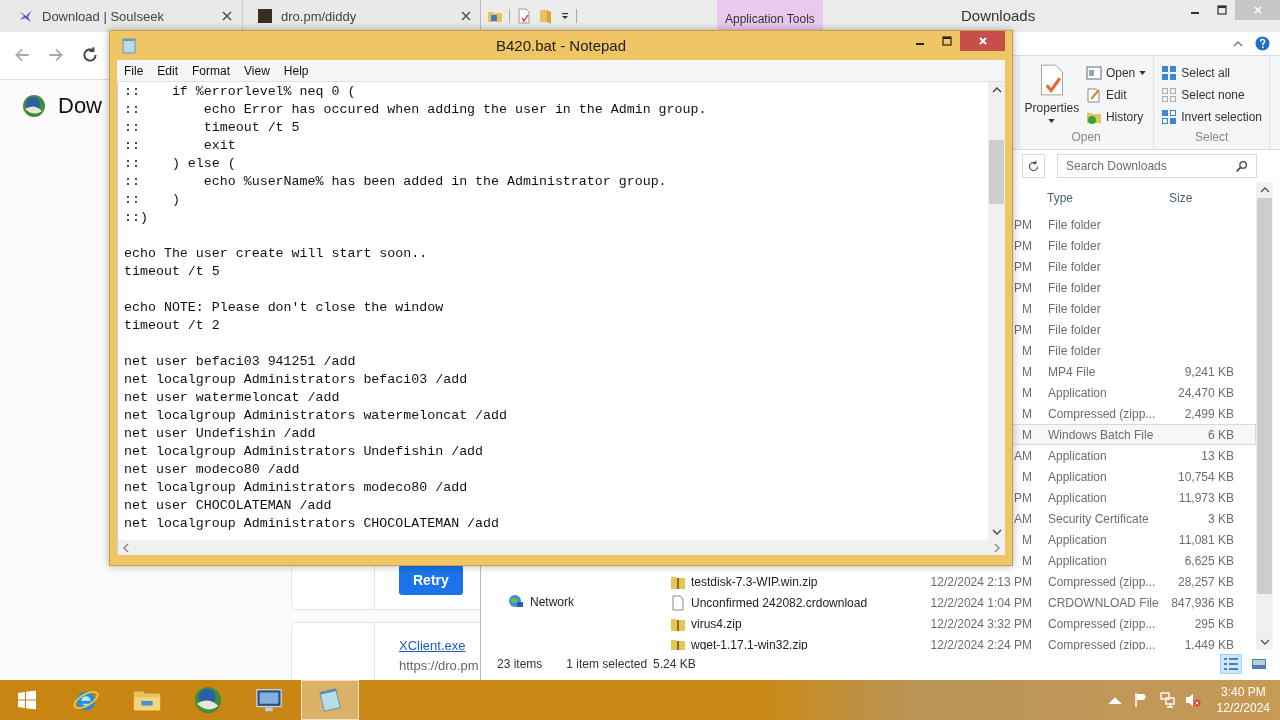 Image resolution: width=1280 pixels, height=720 pixels. What do you see at coordinates (1134, 476) in the screenshot?
I see `file-row: M Application 10,754 KB` at bounding box center [1134, 476].